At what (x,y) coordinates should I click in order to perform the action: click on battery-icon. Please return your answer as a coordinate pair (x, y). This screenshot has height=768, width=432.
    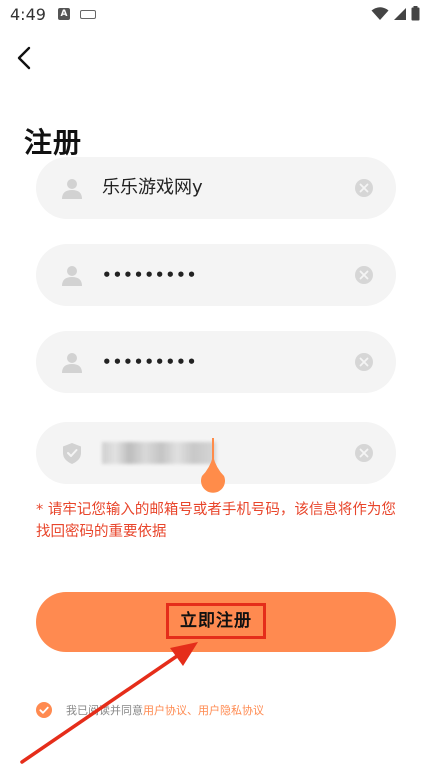
    Looking at the image, I should click on (415, 13).